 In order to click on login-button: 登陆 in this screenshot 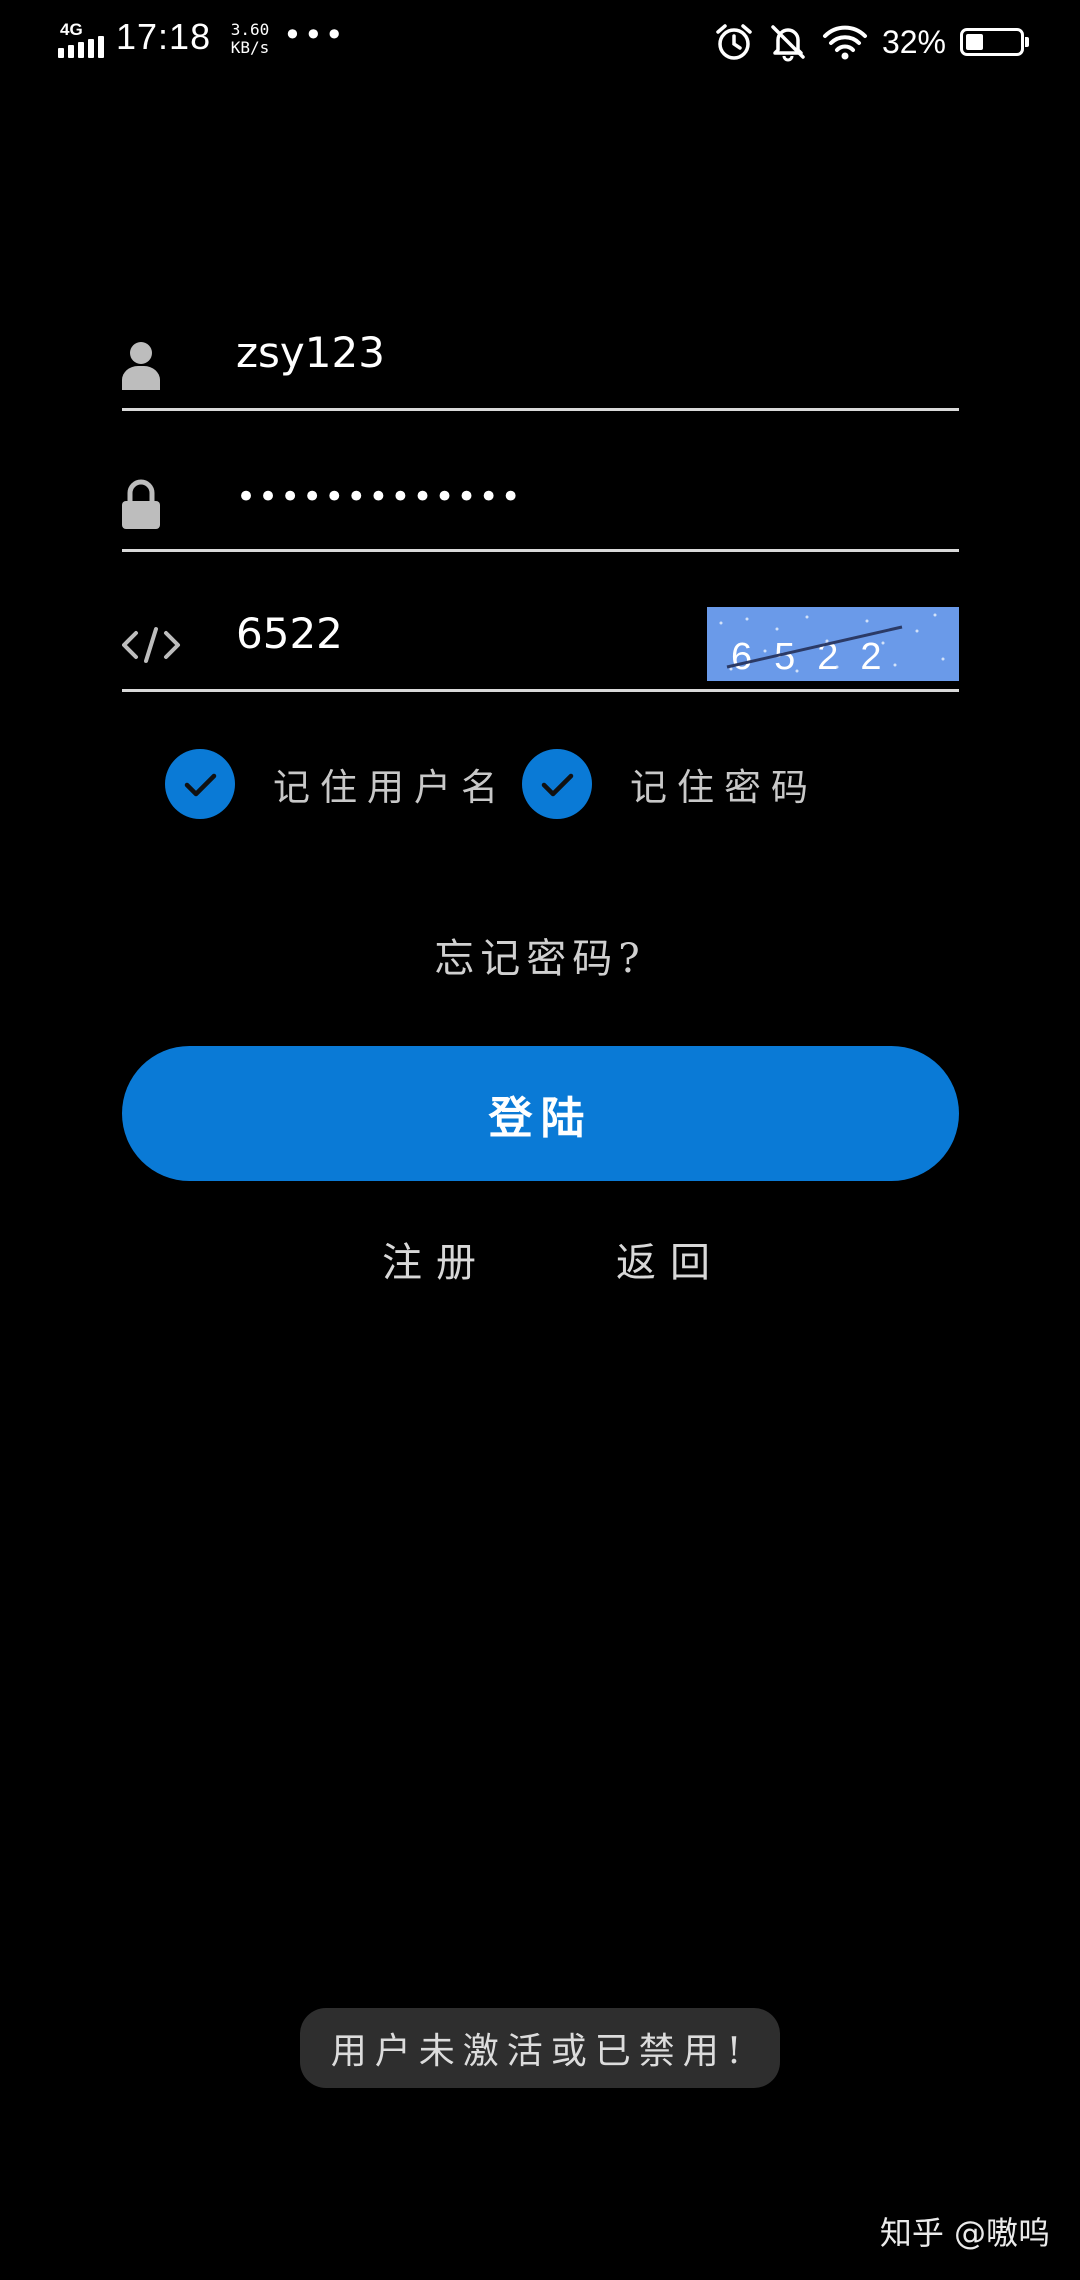, I will do `click(540, 1113)`.